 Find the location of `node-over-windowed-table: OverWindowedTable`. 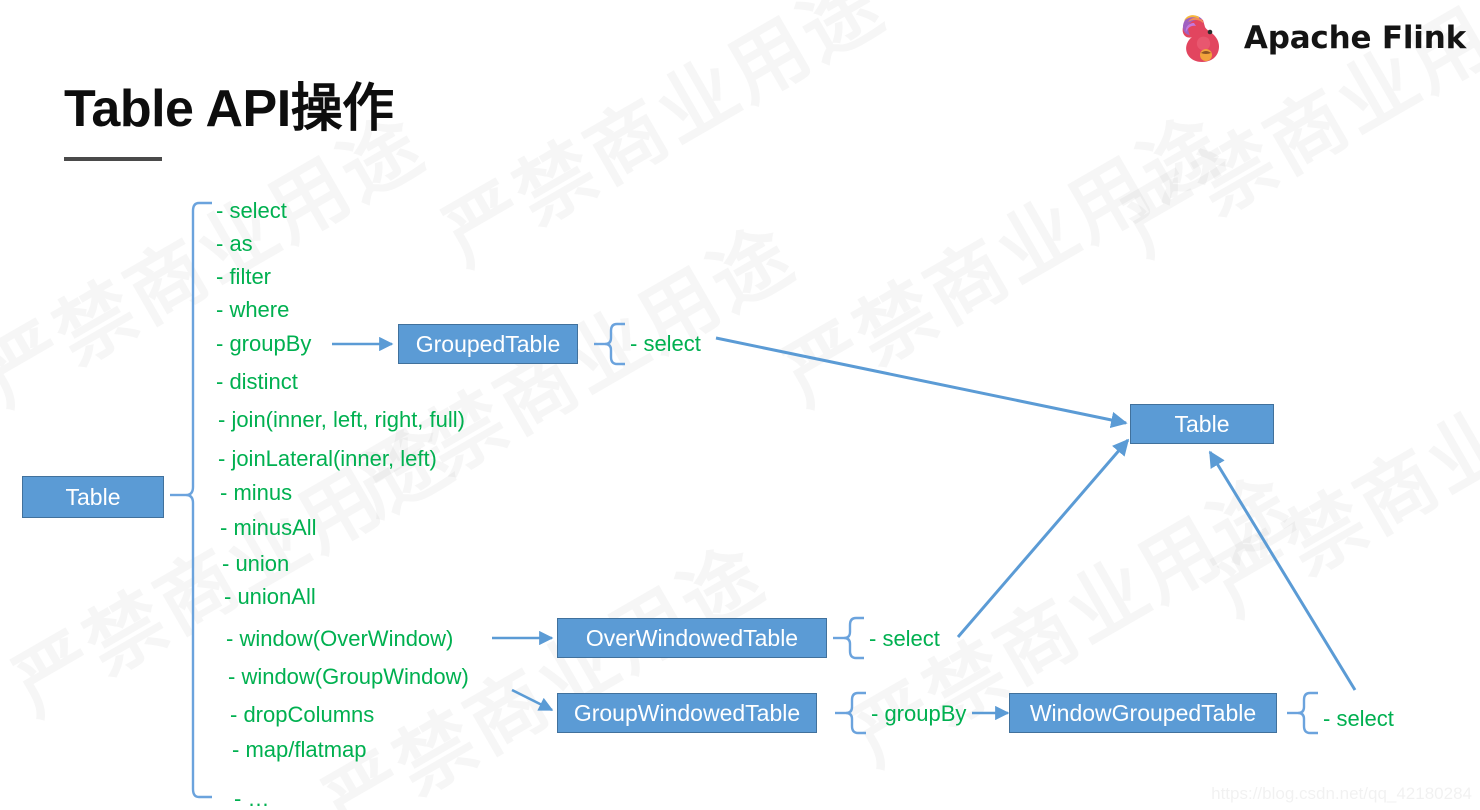

node-over-windowed-table: OverWindowedTable is located at coordinates (692, 638).